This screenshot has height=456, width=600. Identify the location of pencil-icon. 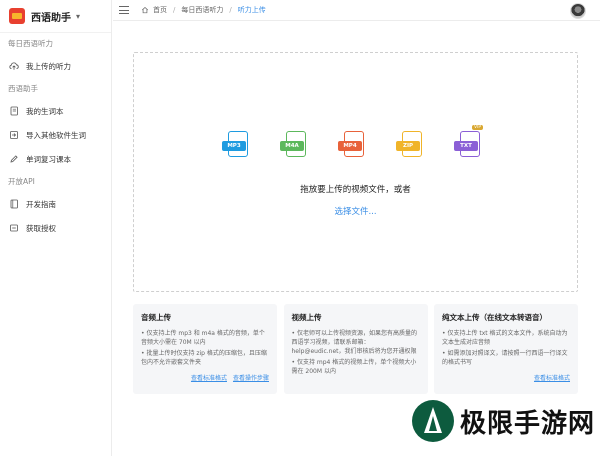
(14, 159).